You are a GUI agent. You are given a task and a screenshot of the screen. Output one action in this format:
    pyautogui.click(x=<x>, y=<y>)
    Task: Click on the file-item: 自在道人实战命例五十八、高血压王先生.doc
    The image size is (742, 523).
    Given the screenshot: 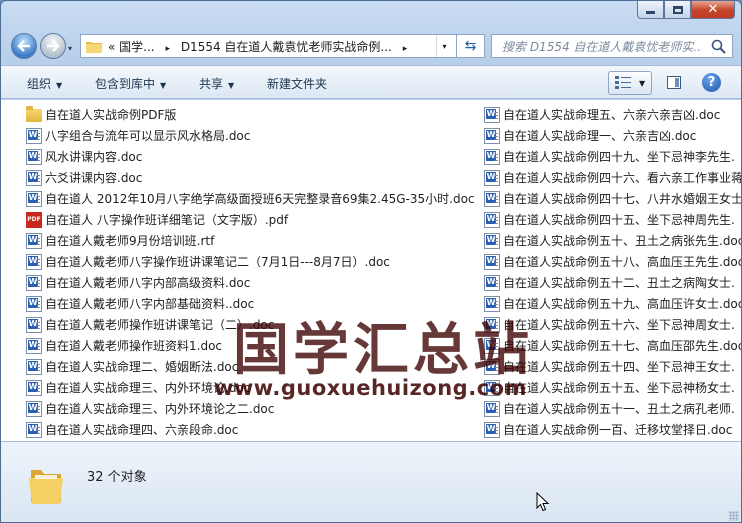 What is the action you would take?
    pyautogui.click(x=613, y=261)
    